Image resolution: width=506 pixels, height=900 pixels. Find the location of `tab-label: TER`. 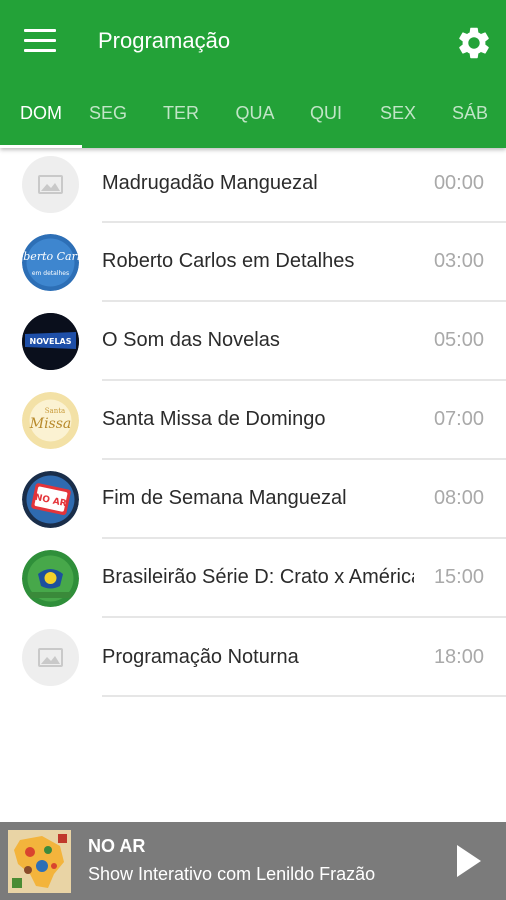

tab-label: TER is located at coordinates (181, 113).